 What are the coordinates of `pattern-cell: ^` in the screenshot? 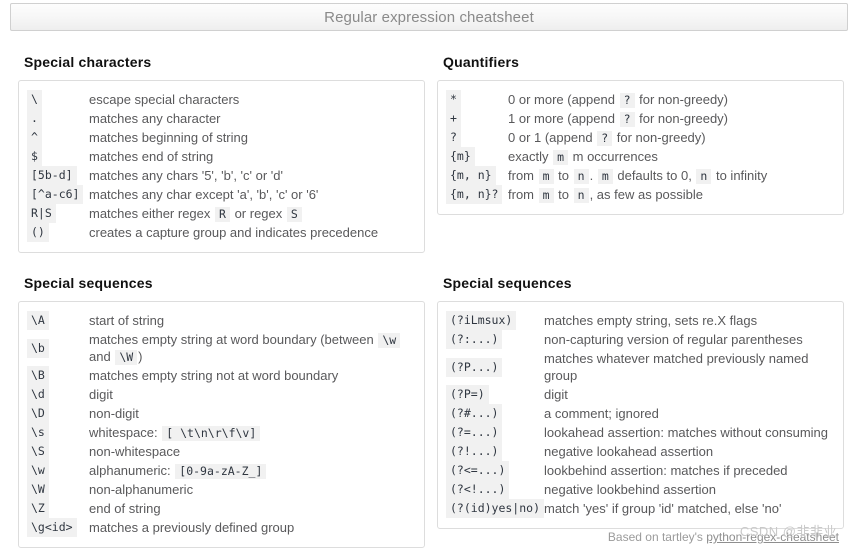 It's located at (58, 137).